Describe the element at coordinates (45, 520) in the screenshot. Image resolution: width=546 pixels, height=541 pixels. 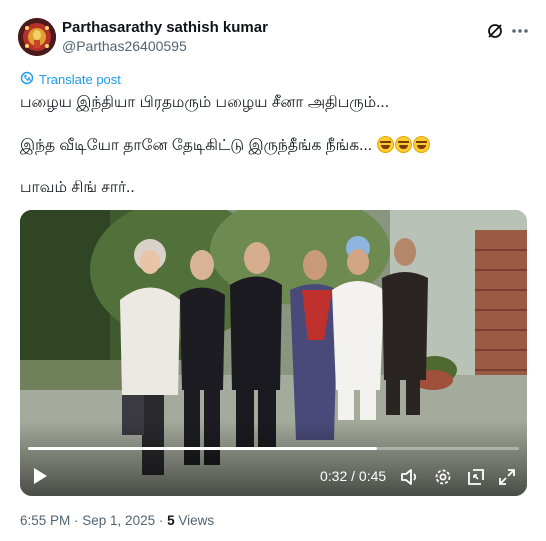
I see `post-time: 6:55 PM` at that location.